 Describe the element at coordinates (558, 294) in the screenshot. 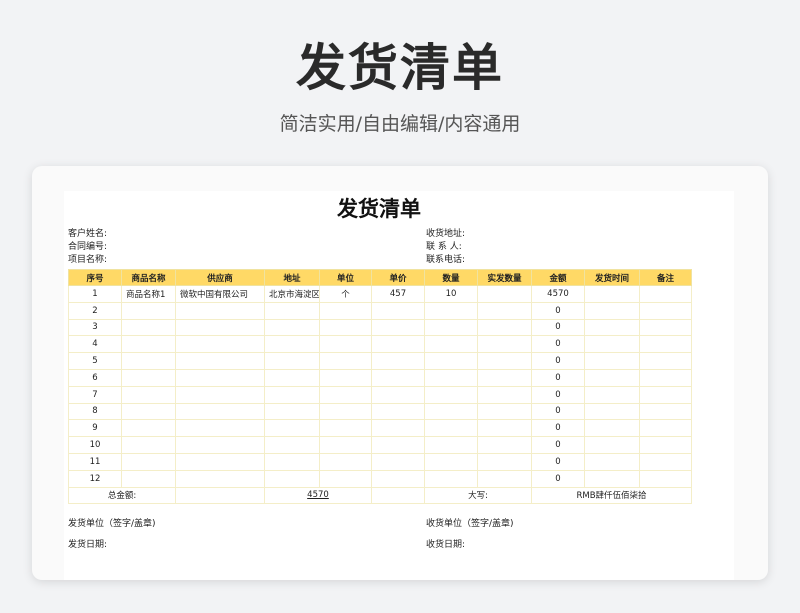

I see `table-cell: 4570` at that location.